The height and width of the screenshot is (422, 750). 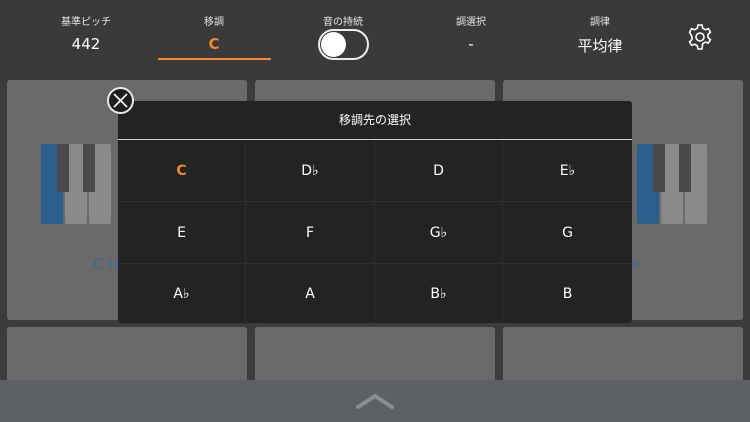 I want to click on key-option-g: G, so click(x=567, y=233).